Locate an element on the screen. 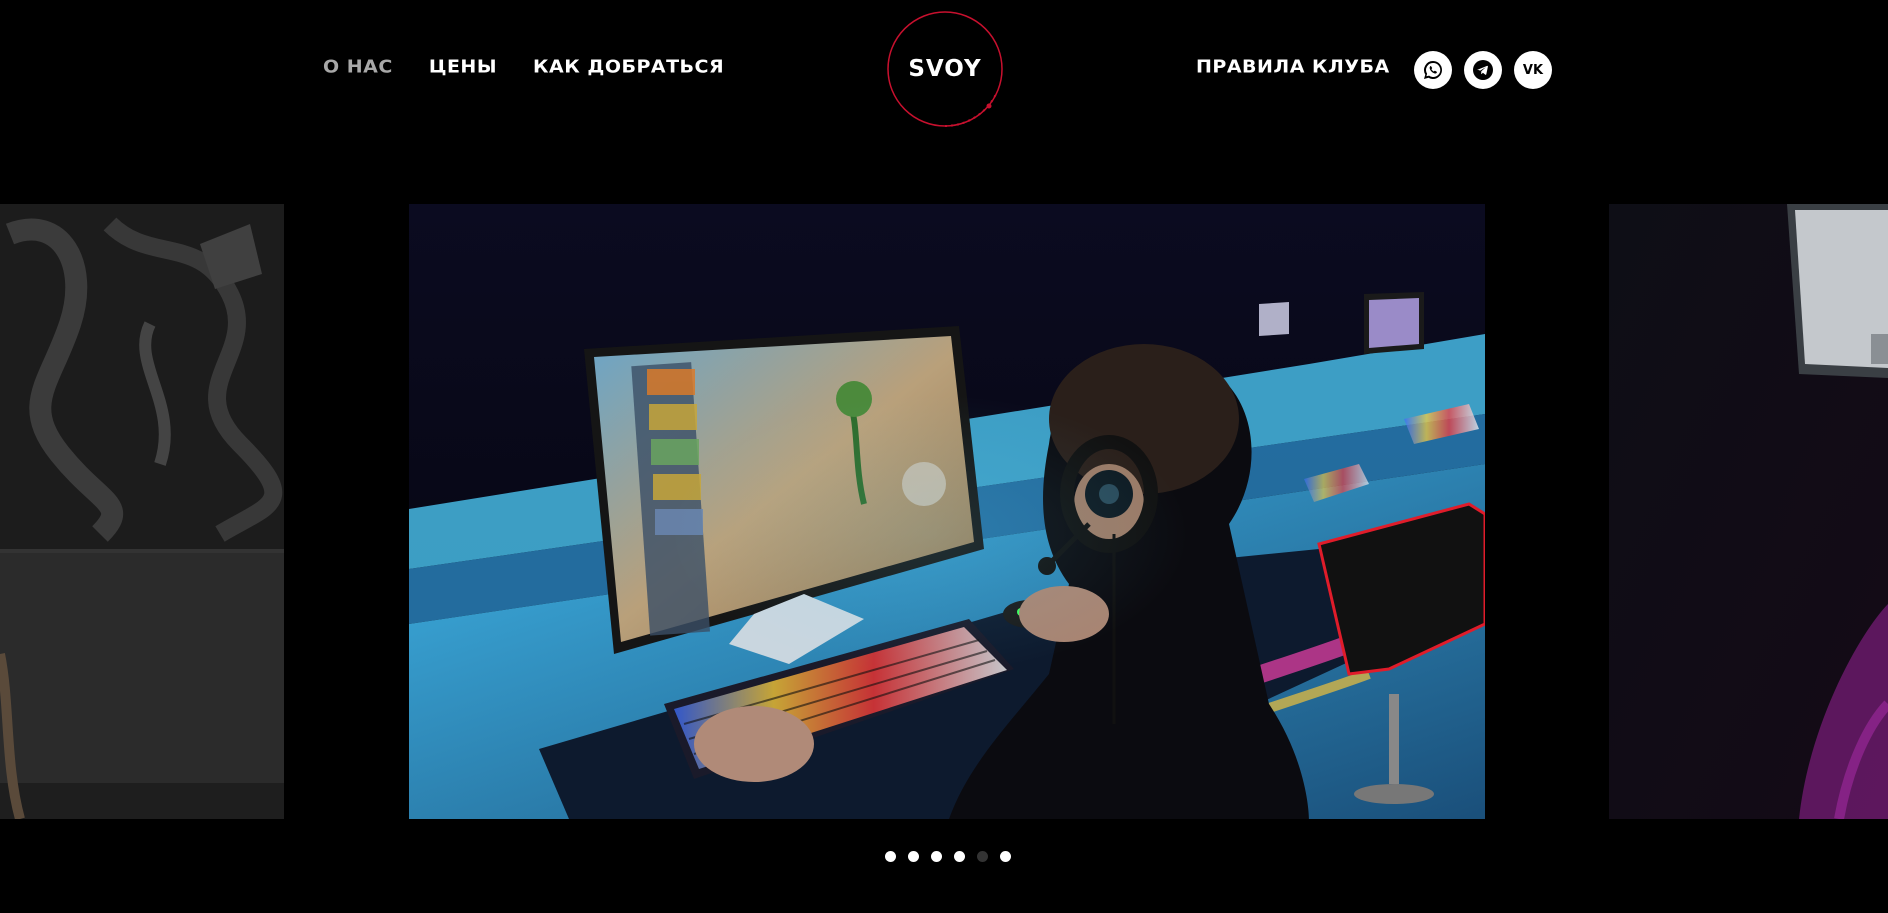  social-links: VK is located at coordinates (1483, 70).